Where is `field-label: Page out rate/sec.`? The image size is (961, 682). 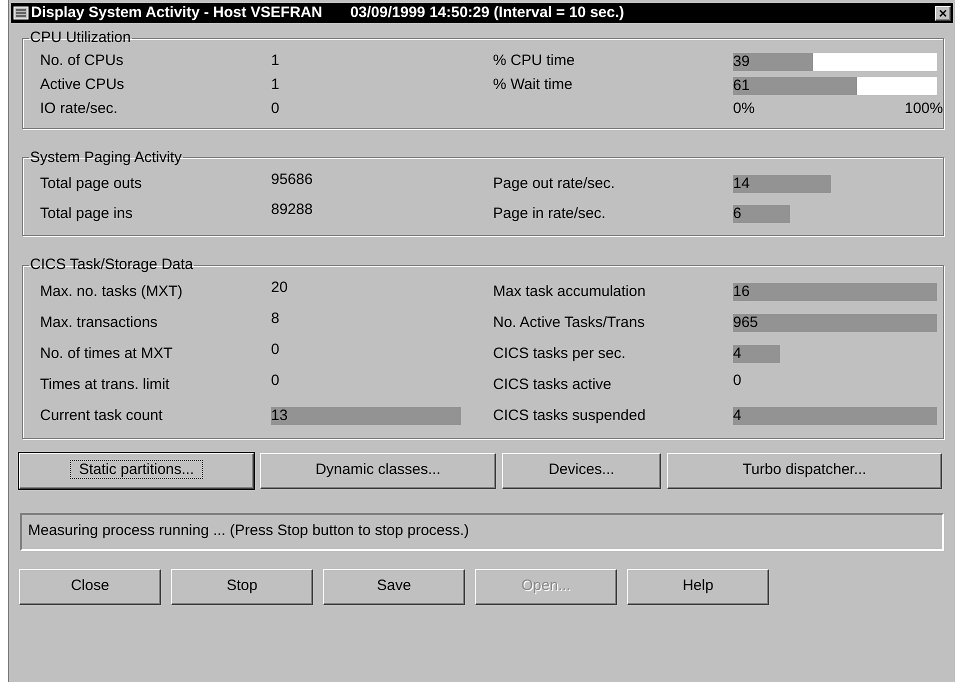 field-label: Page out rate/sec. is located at coordinates (554, 184).